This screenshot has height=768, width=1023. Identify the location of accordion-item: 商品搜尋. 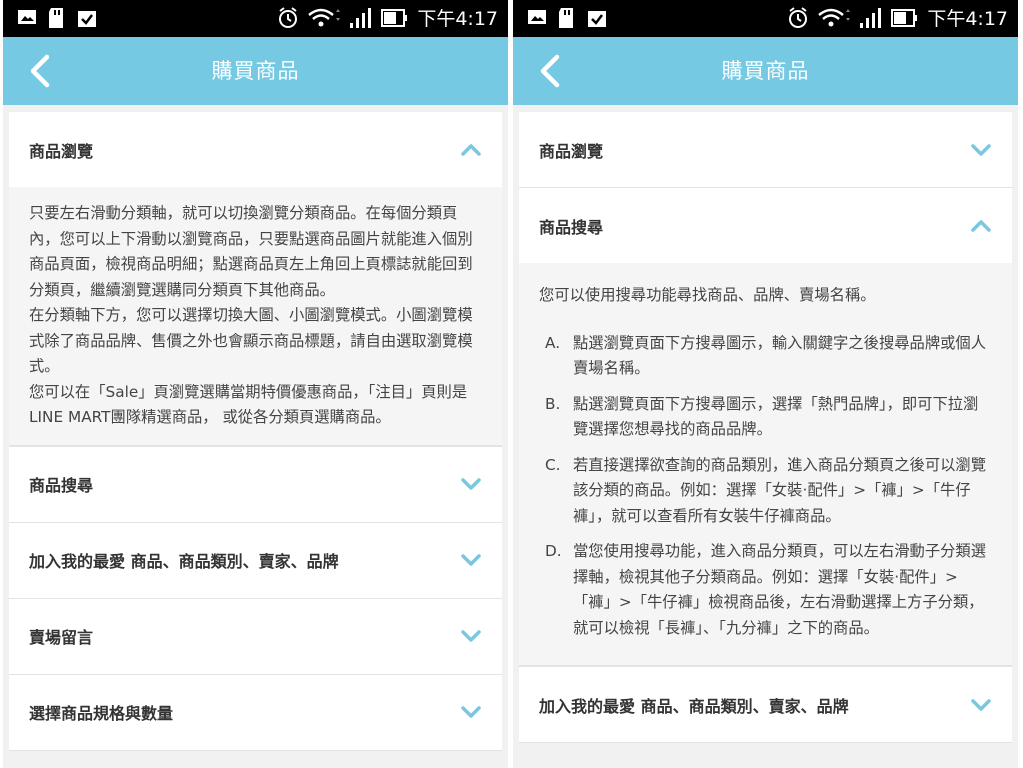
(255, 484).